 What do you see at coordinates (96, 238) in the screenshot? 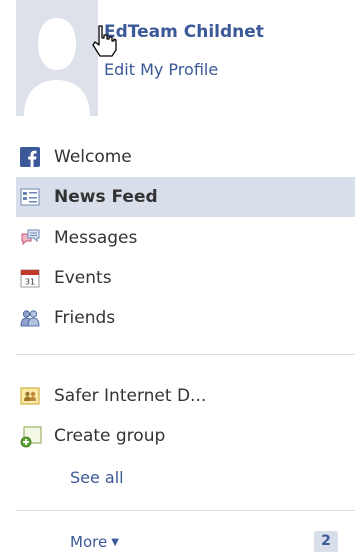
I see `nav-item-label: Messages` at bounding box center [96, 238].